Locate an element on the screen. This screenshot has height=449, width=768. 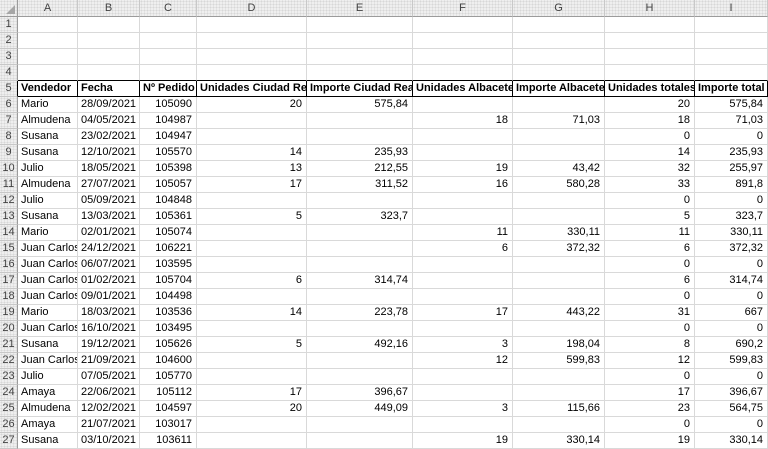
cell-I1 is located at coordinates (731, 25).